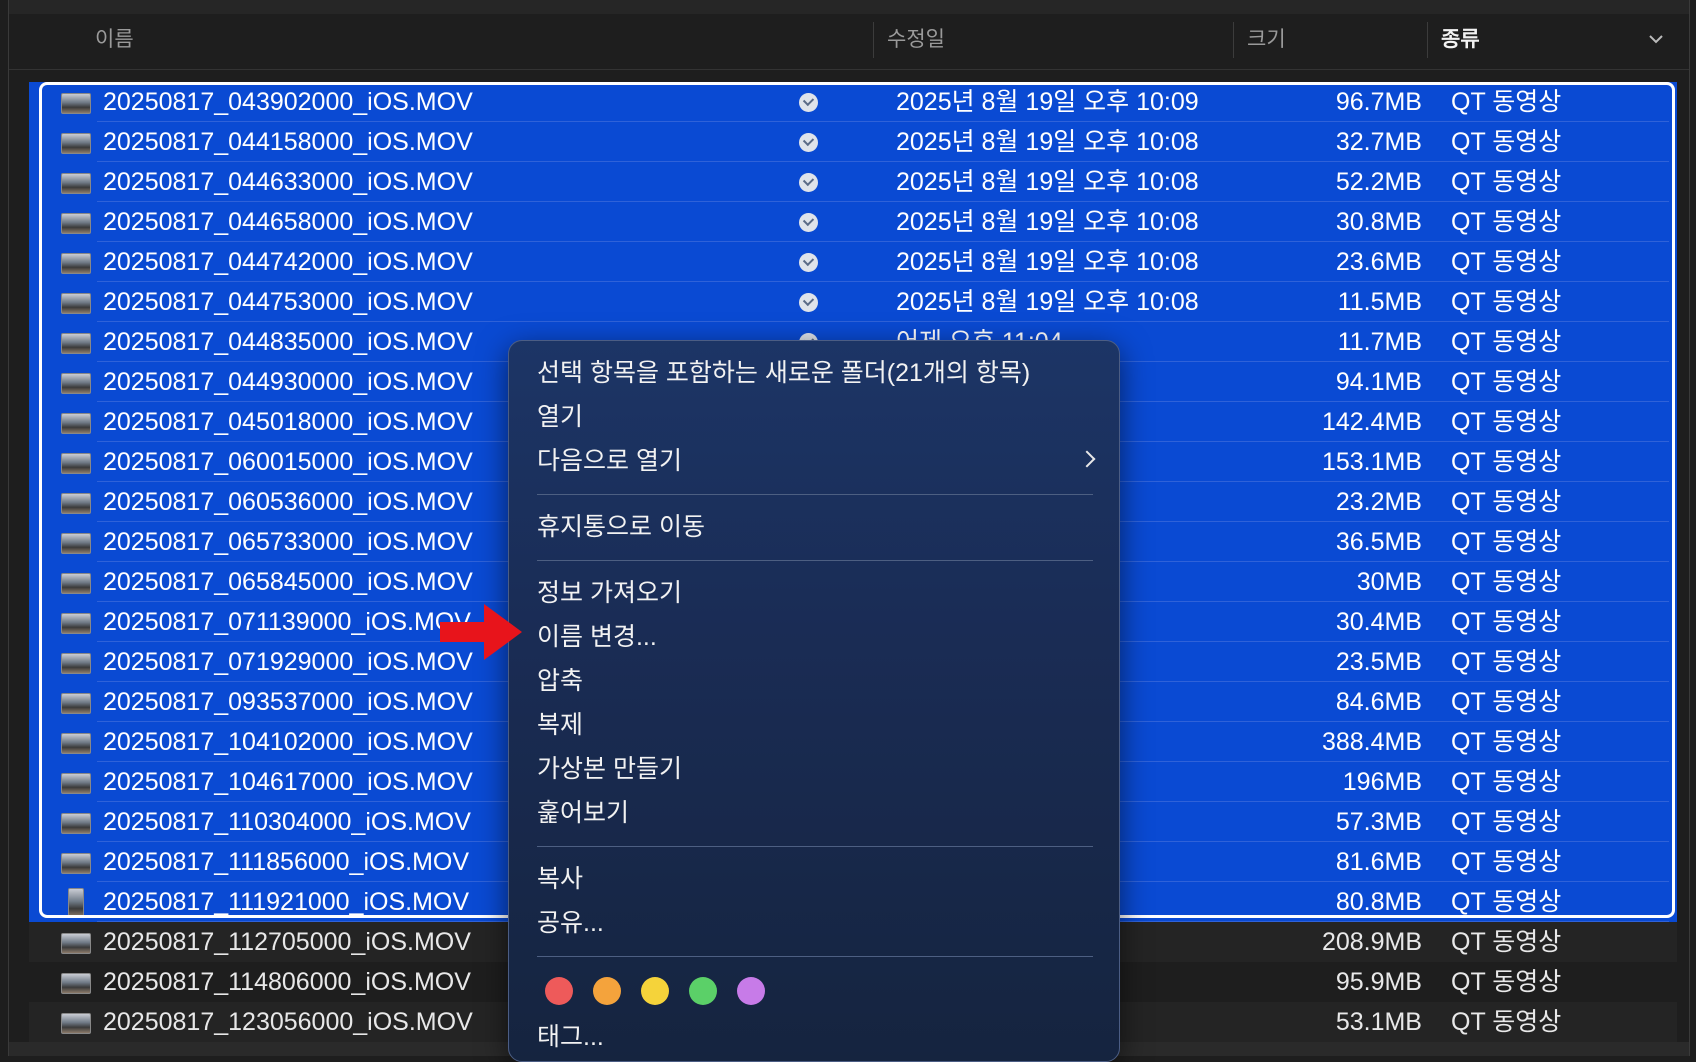 This screenshot has width=1696, height=1062. What do you see at coordinates (1266, 41) in the screenshot?
I see `column-size-header: 크기` at bounding box center [1266, 41].